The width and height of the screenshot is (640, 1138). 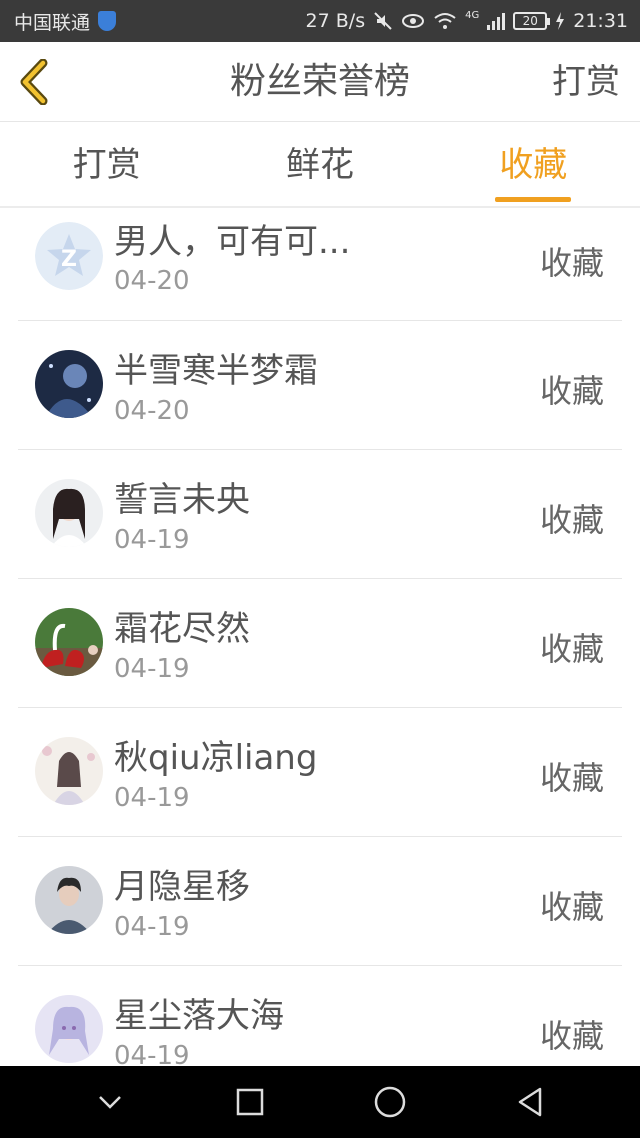 I want to click on back-triangle-icon, so click(x=530, y=1102).